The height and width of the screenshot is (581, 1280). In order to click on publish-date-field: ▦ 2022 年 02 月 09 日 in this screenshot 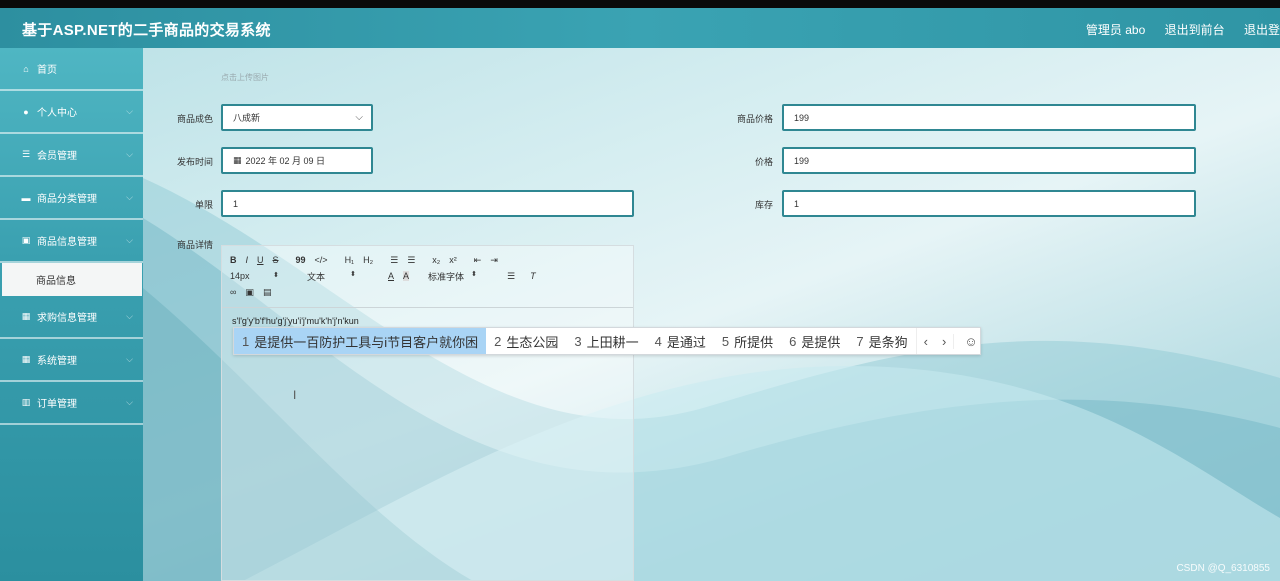, I will do `click(297, 160)`.